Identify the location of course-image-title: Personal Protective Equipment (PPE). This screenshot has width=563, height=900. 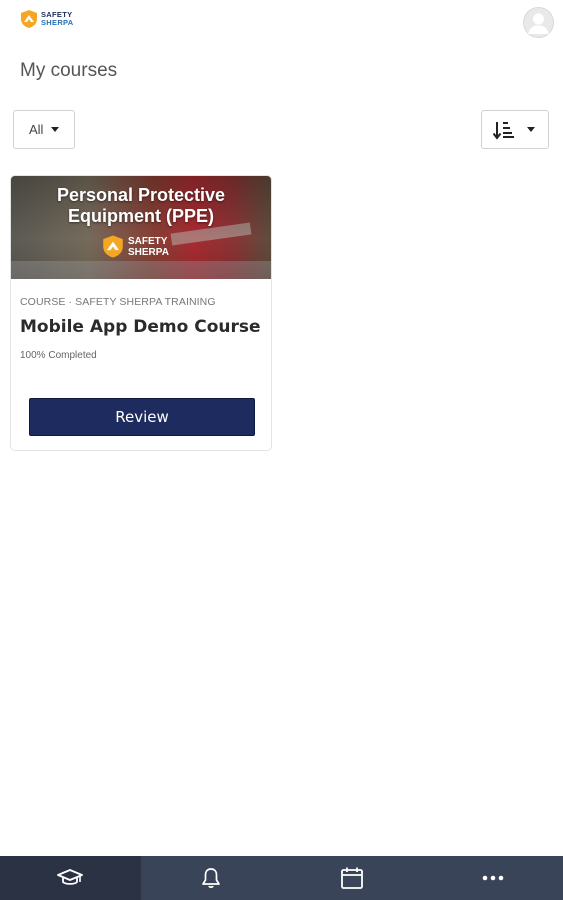
(141, 205).